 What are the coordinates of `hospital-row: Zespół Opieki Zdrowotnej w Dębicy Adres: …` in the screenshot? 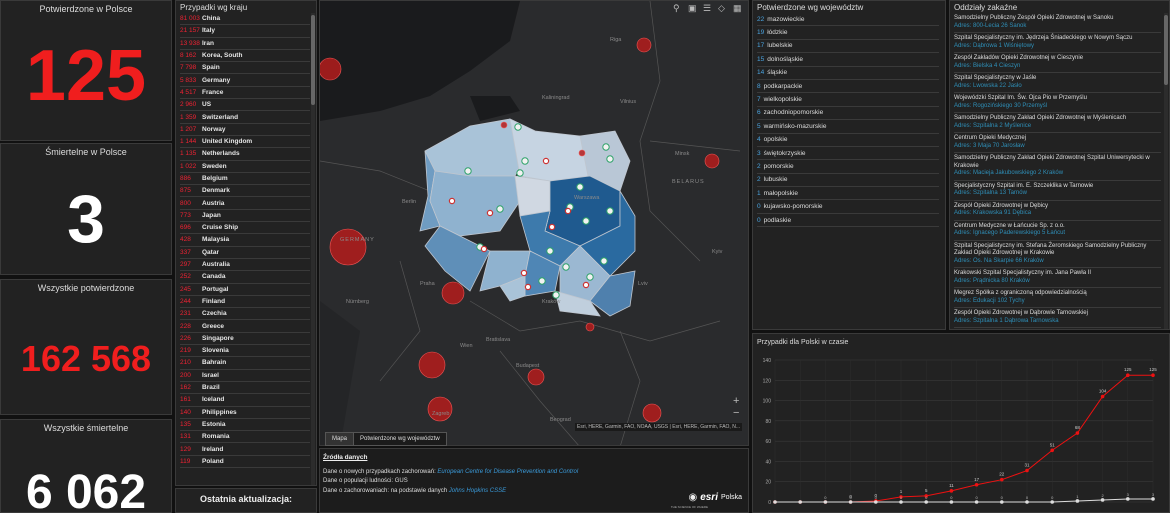 It's located at (1057, 211).